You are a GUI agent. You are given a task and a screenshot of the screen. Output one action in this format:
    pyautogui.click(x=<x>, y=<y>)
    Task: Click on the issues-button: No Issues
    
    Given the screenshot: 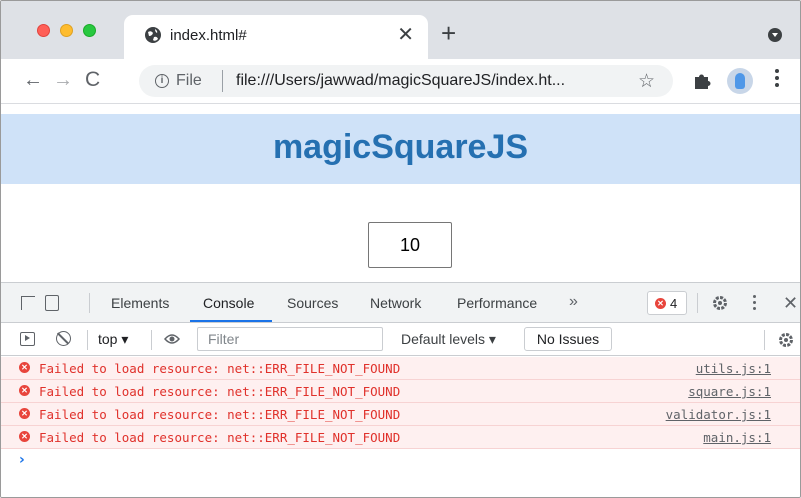 What is the action you would take?
    pyautogui.click(x=568, y=339)
    